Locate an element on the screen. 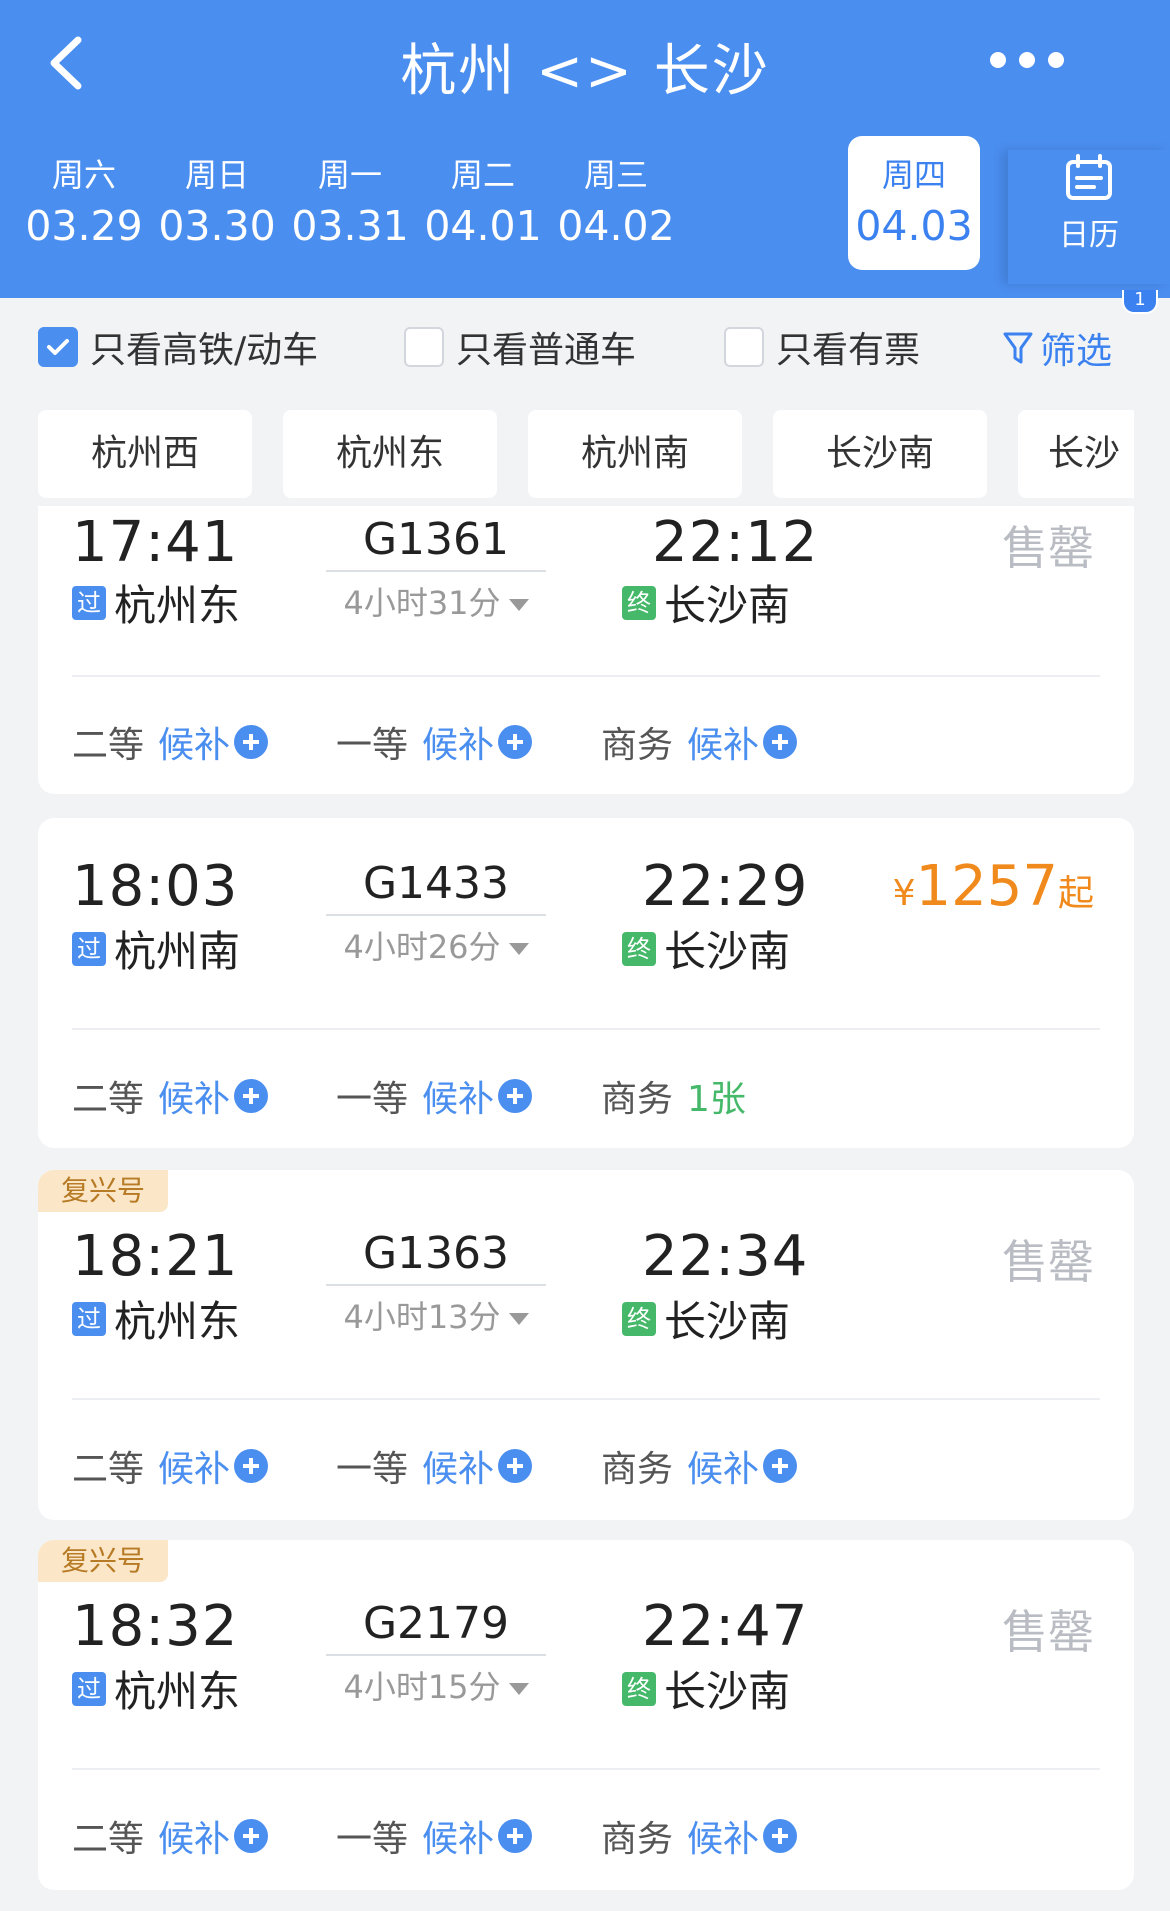 This screenshot has width=1170, height=1911. date-label: 03.30 is located at coordinates (217, 226).